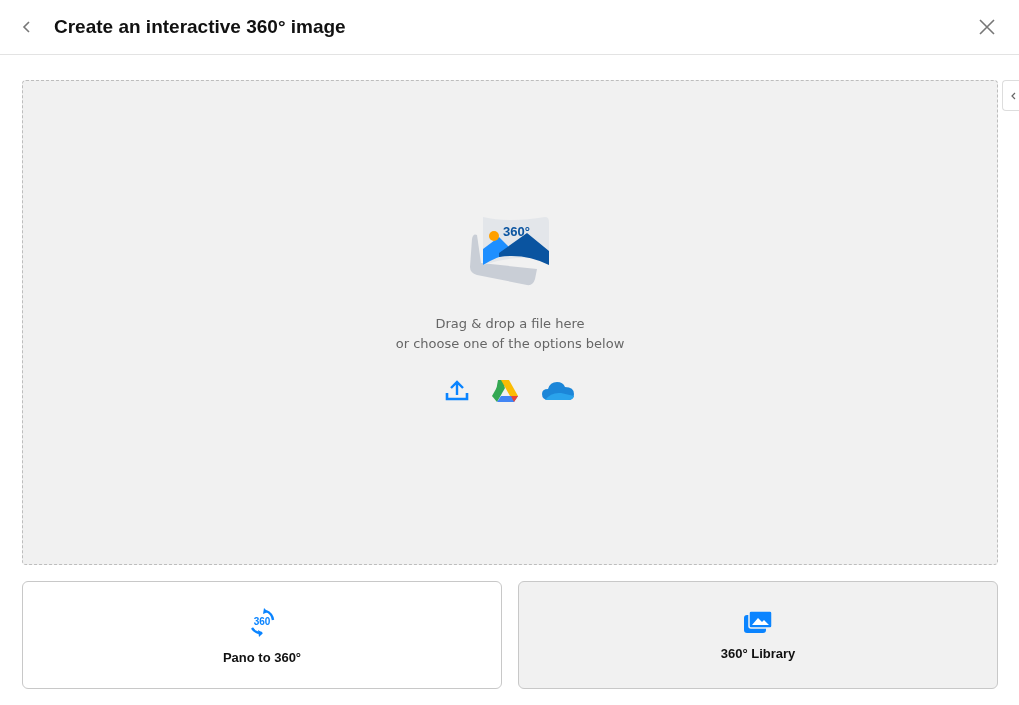 This screenshot has height=705, width=1019. What do you see at coordinates (27, 27) in the screenshot?
I see `back-chevron-icon` at bounding box center [27, 27].